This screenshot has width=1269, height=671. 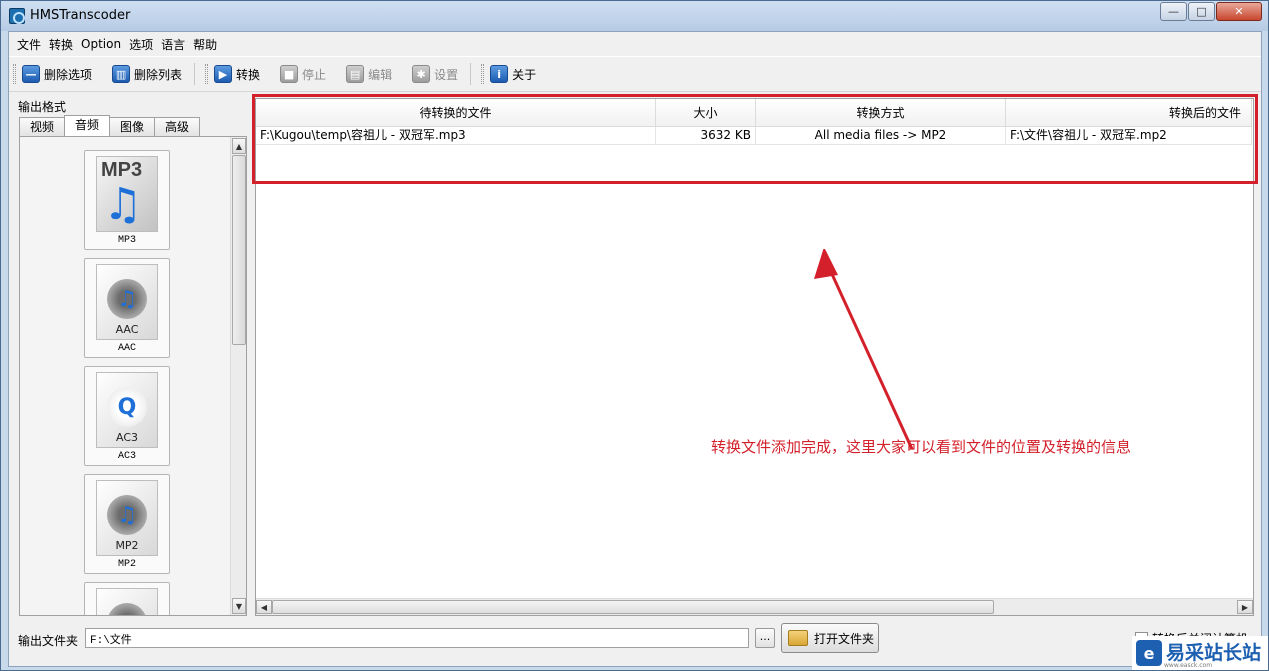 I want to click on settings-label: 设置, so click(x=446, y=74).